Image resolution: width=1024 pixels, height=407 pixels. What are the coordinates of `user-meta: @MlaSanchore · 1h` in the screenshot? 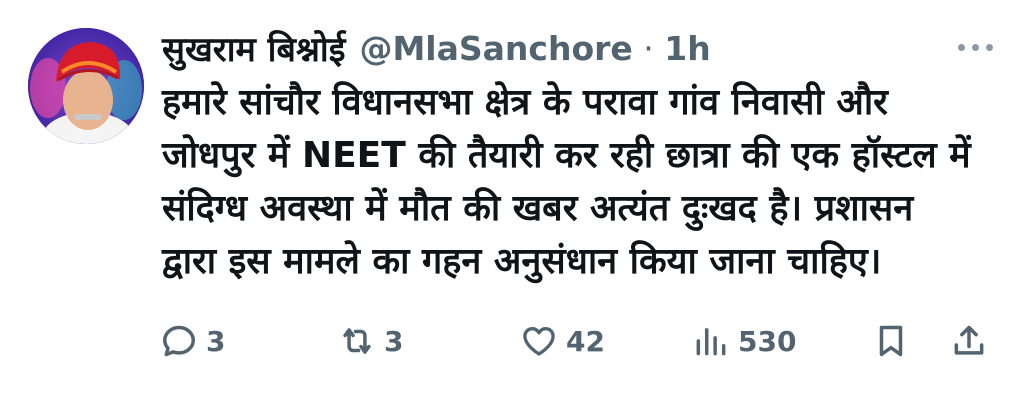 It's located at (534, 48).